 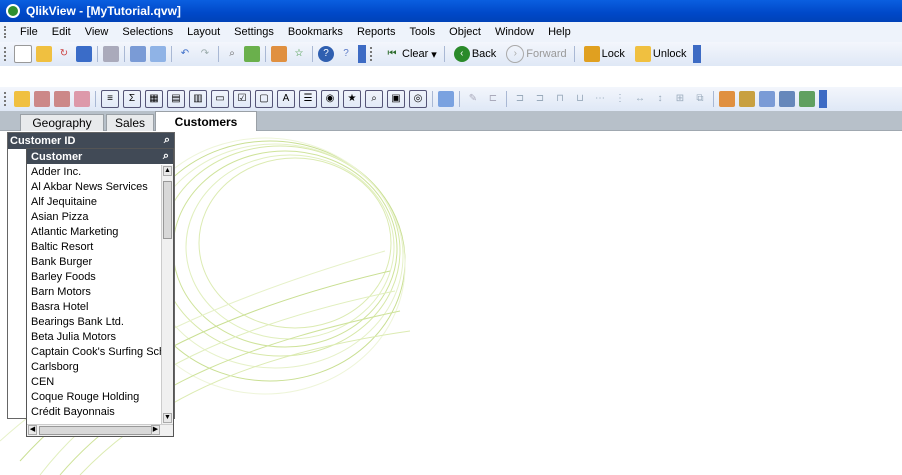 What do you see at coordinates (640, 99) in the screenshot?
I see `same-width-icon: ↔` at bounding box center [640, 99].